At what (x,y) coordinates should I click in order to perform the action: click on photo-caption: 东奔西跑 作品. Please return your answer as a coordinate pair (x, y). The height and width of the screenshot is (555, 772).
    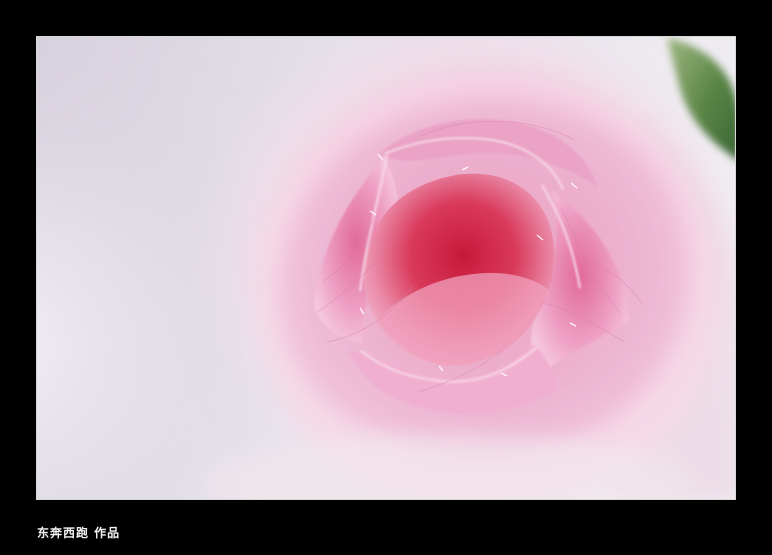
    Looking at the image, I should click on (79, 533).